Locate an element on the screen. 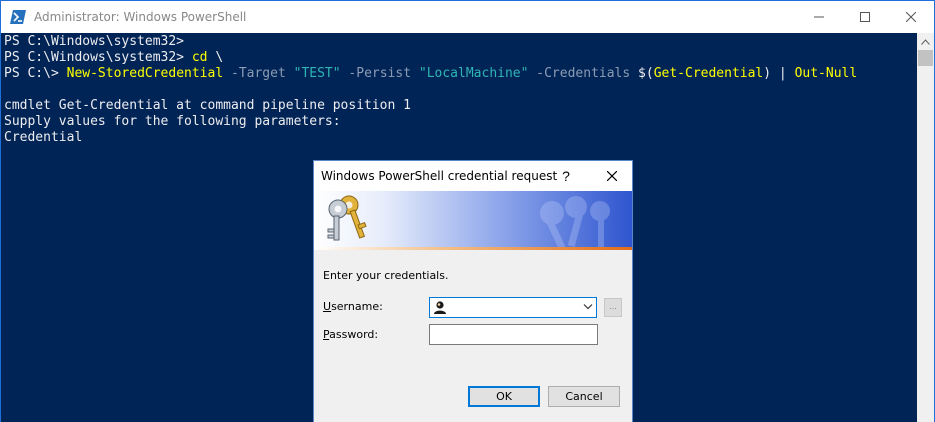 Image resolution: width=935 pixels, height=422 pixels. dialog-titlebar: Windows PowerShell credential request is located at coordinates (473, 176).